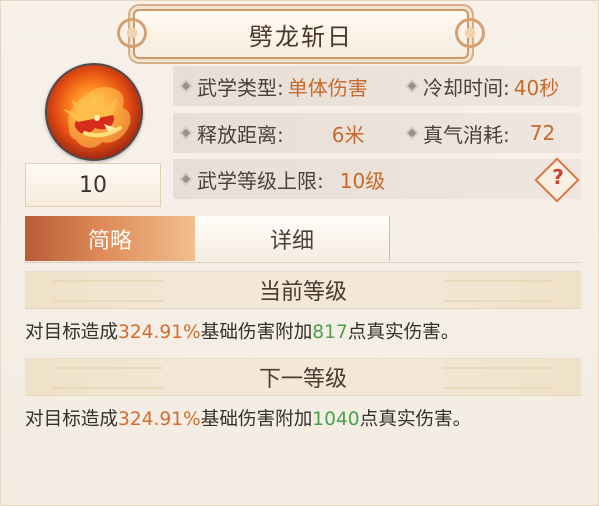 This screenshot has height=506, width=599. I want to click on next-prefix: 对目标造成, so click(71, 419).